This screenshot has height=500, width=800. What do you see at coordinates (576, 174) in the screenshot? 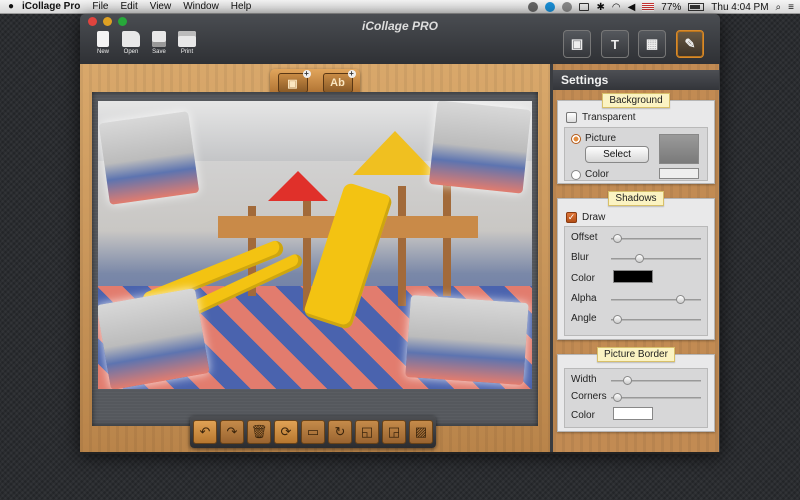
I see `color-radio` at bounding box center [576, 174].